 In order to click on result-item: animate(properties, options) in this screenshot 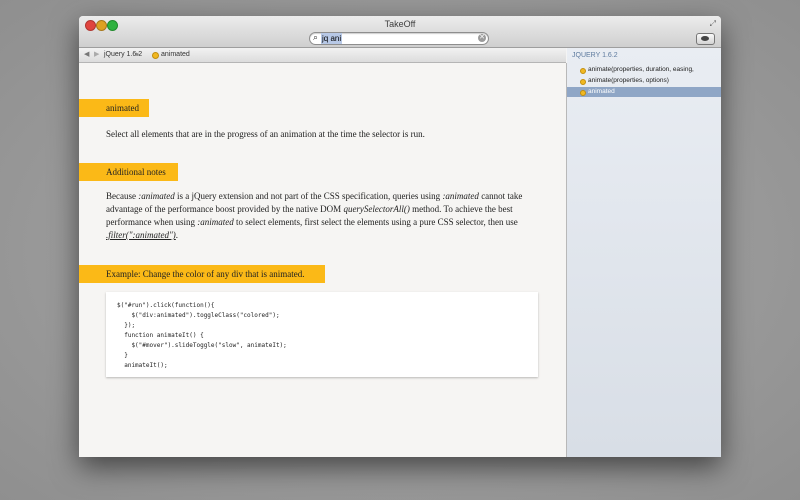, I will do `click(644, 81)`.